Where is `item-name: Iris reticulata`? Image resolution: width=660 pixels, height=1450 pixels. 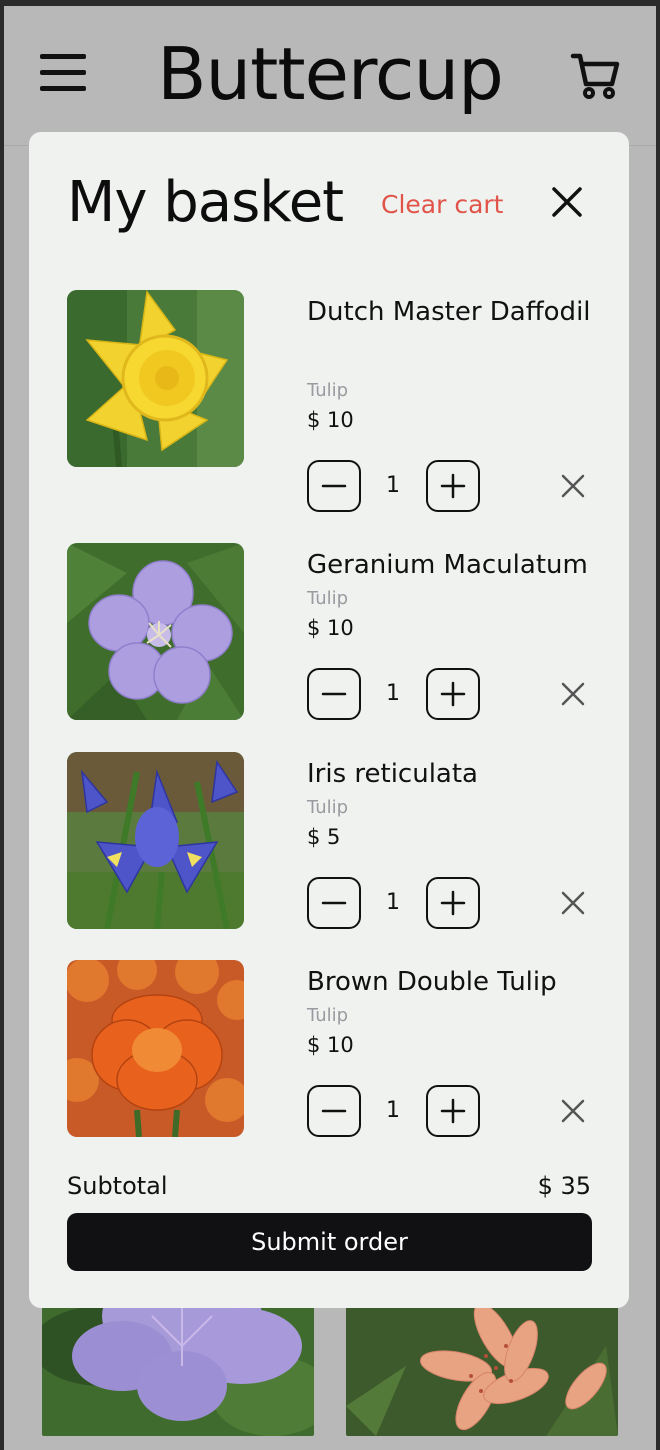
item-name: Iris reticulata is located at coordinates (452, 774).